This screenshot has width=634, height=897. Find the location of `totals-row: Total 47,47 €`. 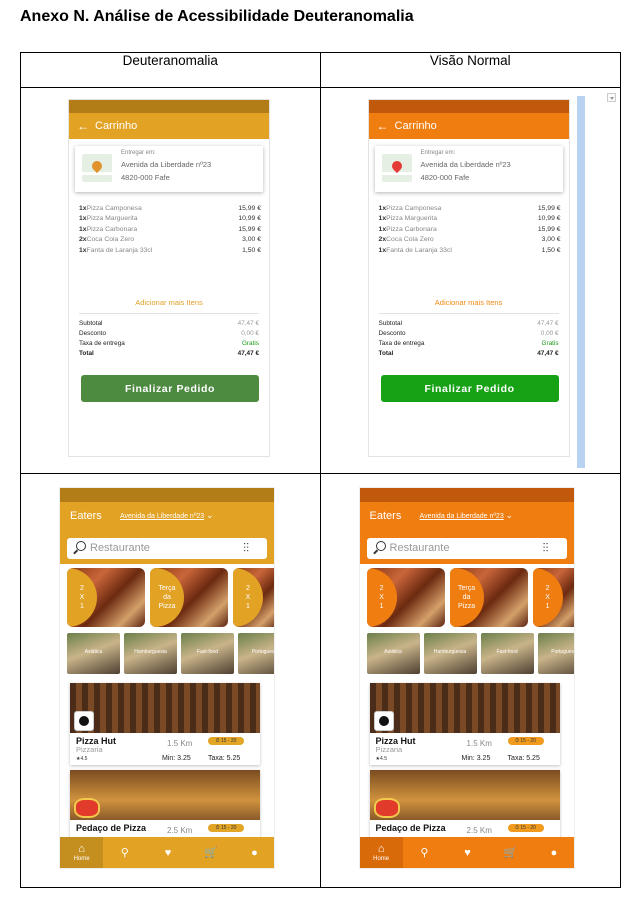

totals-row: Total 47,47 € is located at coordinates (469, 354).